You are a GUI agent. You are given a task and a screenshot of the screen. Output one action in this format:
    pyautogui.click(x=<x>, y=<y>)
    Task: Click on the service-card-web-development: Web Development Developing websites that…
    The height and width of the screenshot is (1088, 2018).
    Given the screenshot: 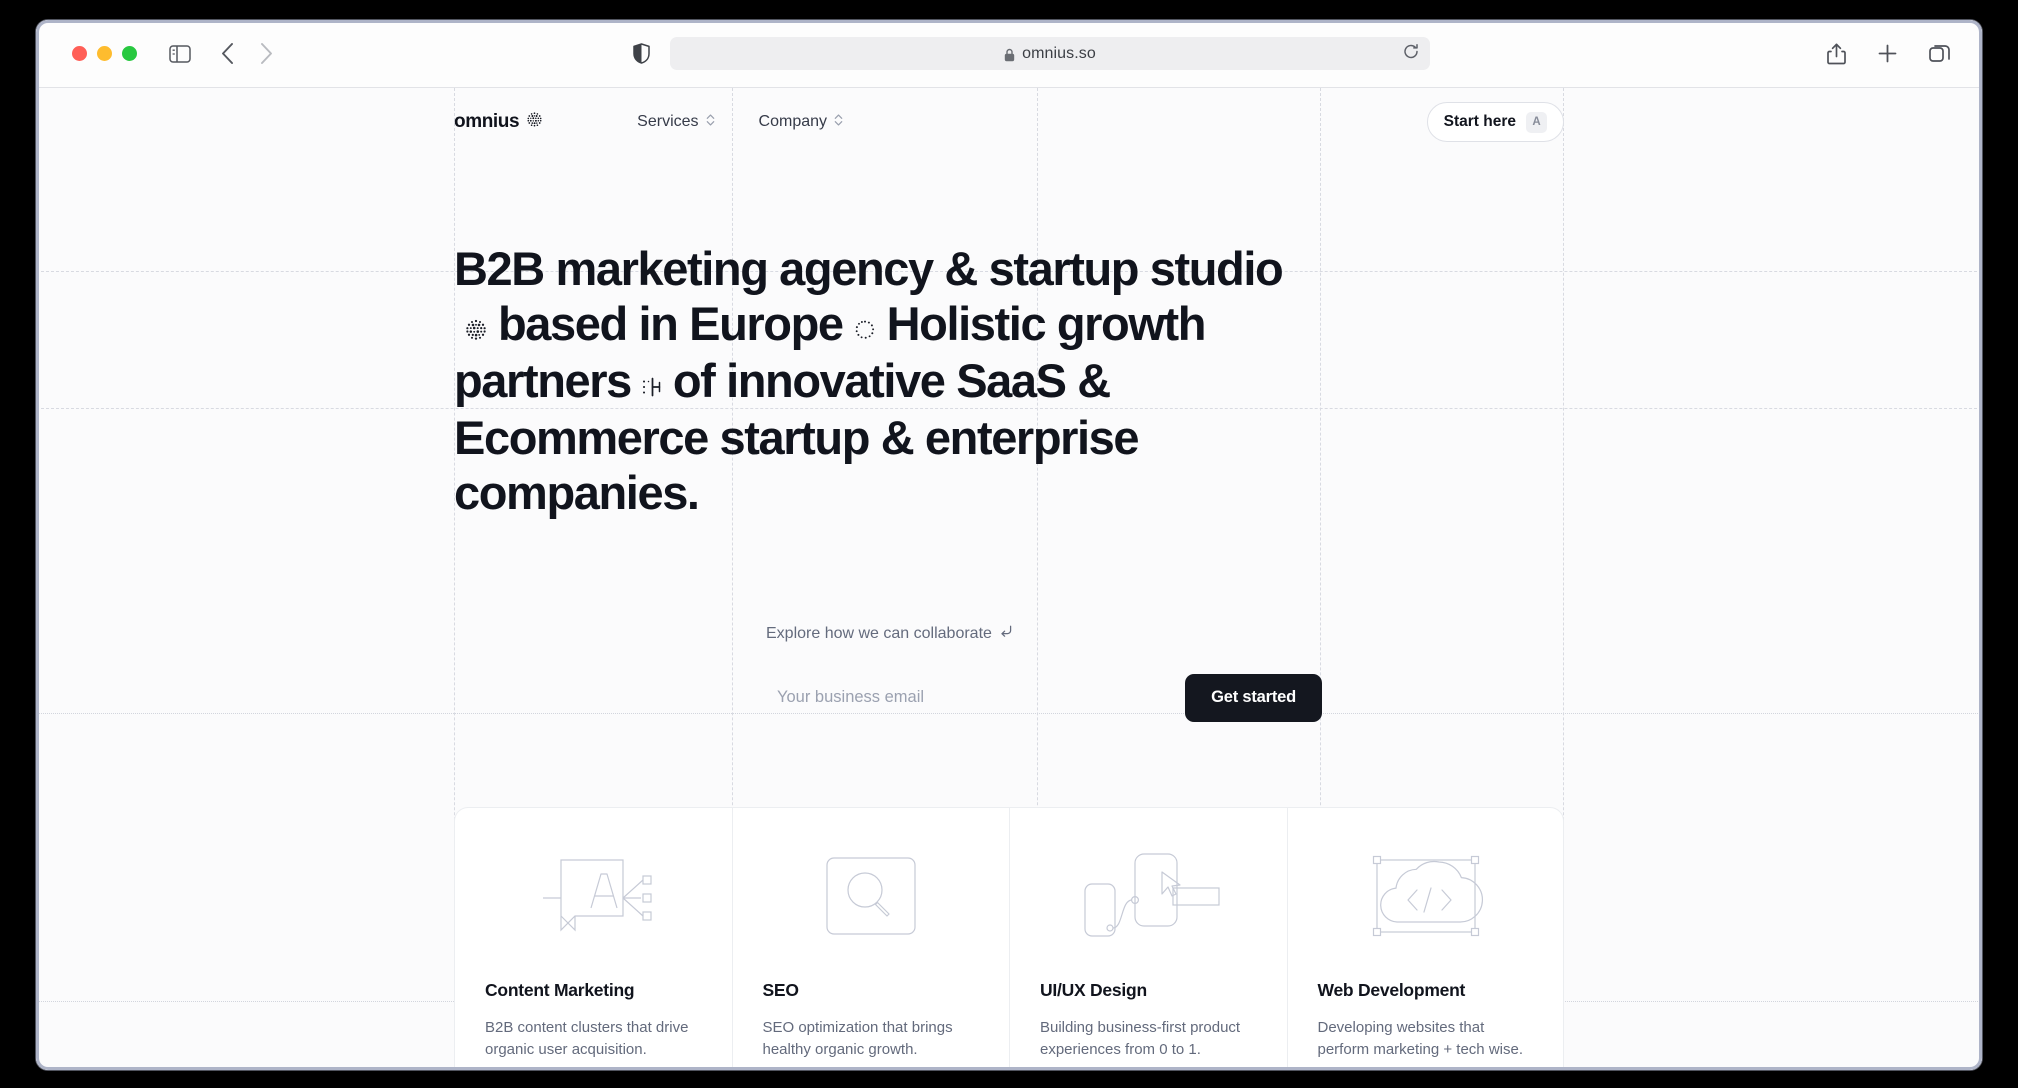 What is the action you would take?
    pyautogui.click(x=1425, y=938)
    